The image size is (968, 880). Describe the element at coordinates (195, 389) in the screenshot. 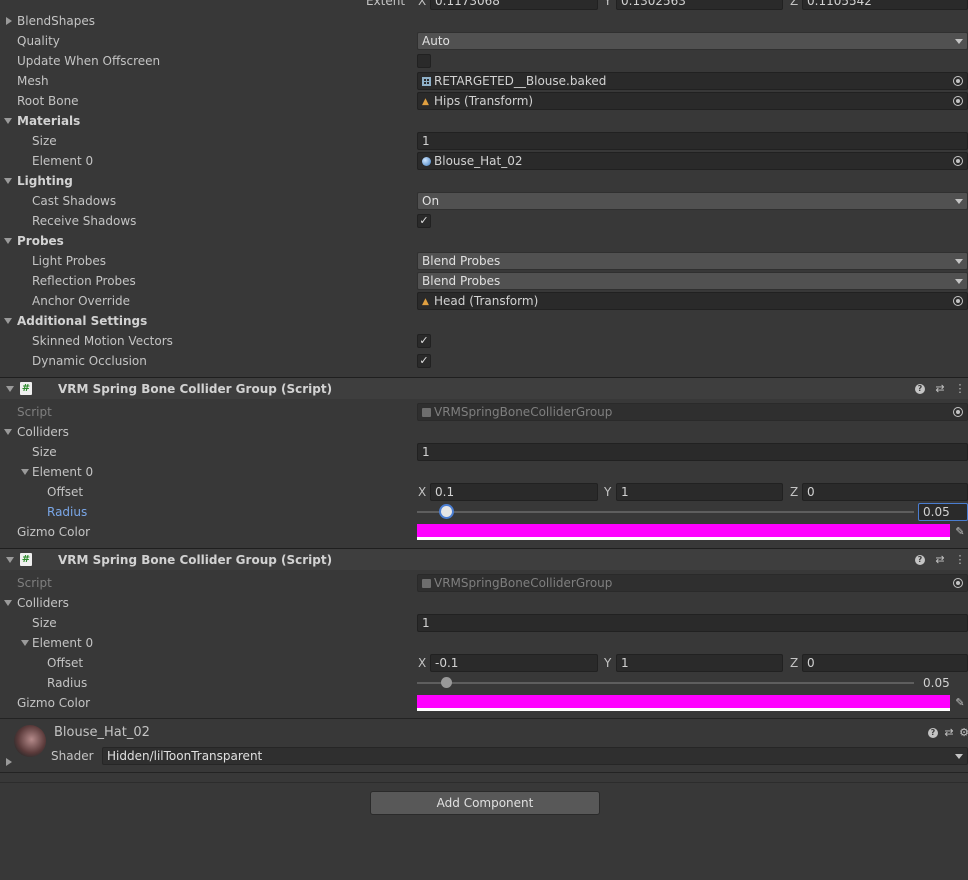

I see `component-title: VRM Spring Bone Collider Group (Script)` at that location.